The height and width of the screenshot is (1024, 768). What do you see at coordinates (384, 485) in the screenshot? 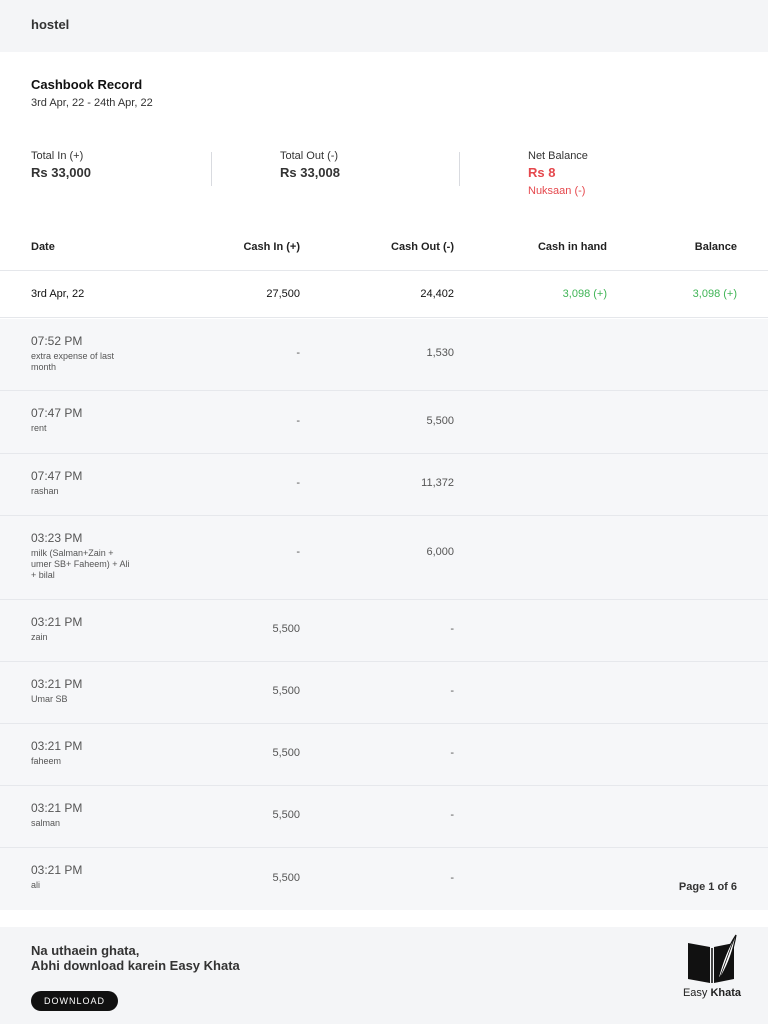
I see `table-row: 07:47 PM rashan - 11,372` at bounding box center [384, 485].